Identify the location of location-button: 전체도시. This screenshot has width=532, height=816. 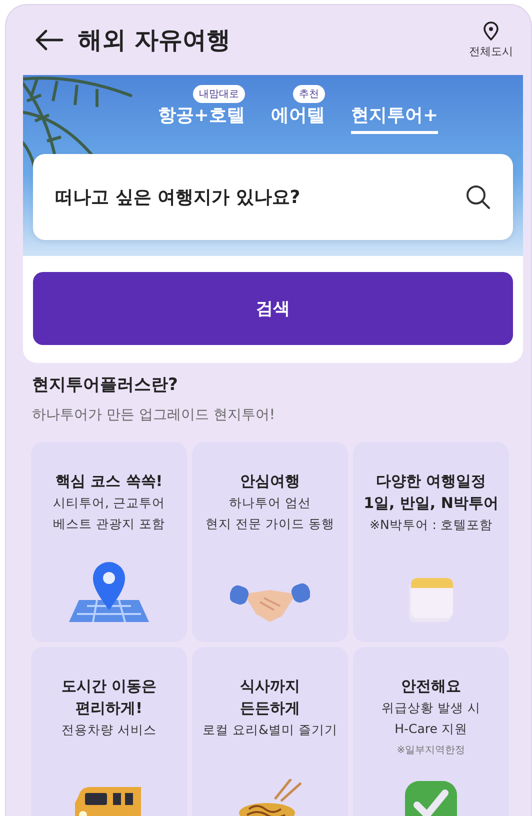
(491, 40).